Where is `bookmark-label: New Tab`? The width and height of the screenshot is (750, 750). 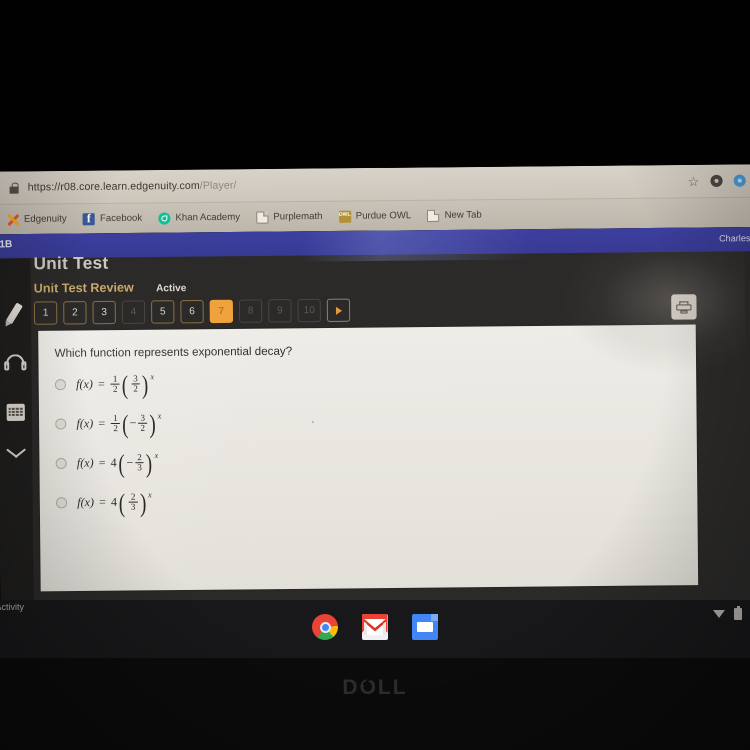
bookmark-label: New Tab is located at coordinates (463, 215).